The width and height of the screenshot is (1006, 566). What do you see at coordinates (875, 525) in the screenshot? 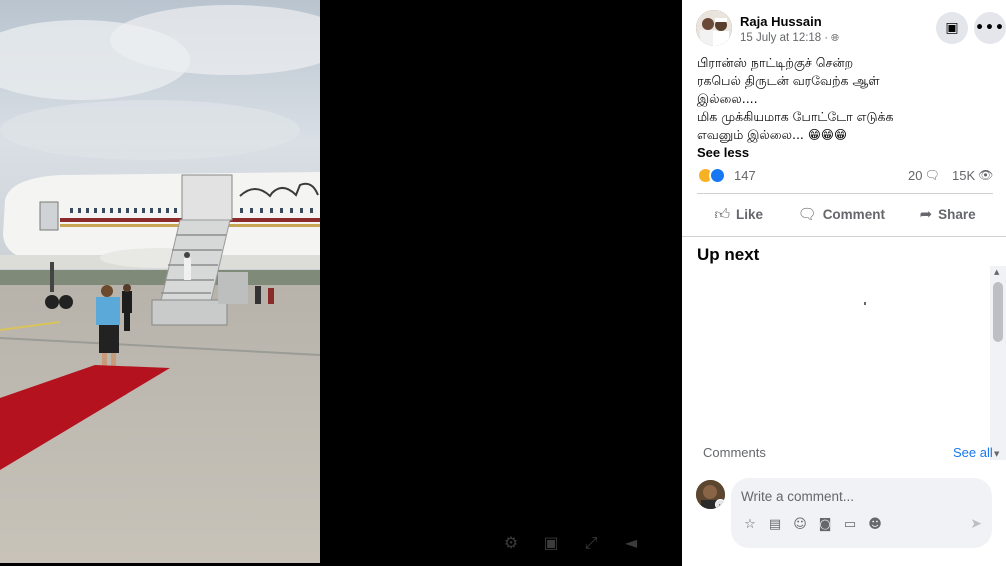
I see `sticker-face-icon: ☻` at bounding box center [875, 525].